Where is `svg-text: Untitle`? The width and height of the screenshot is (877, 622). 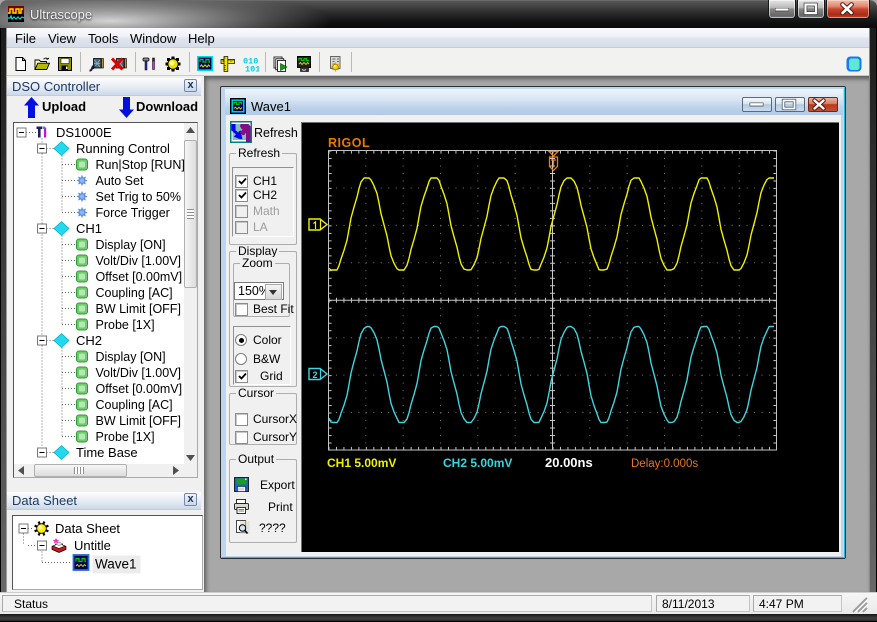 svg-text: Untitle is located at coordinates (92, 545).